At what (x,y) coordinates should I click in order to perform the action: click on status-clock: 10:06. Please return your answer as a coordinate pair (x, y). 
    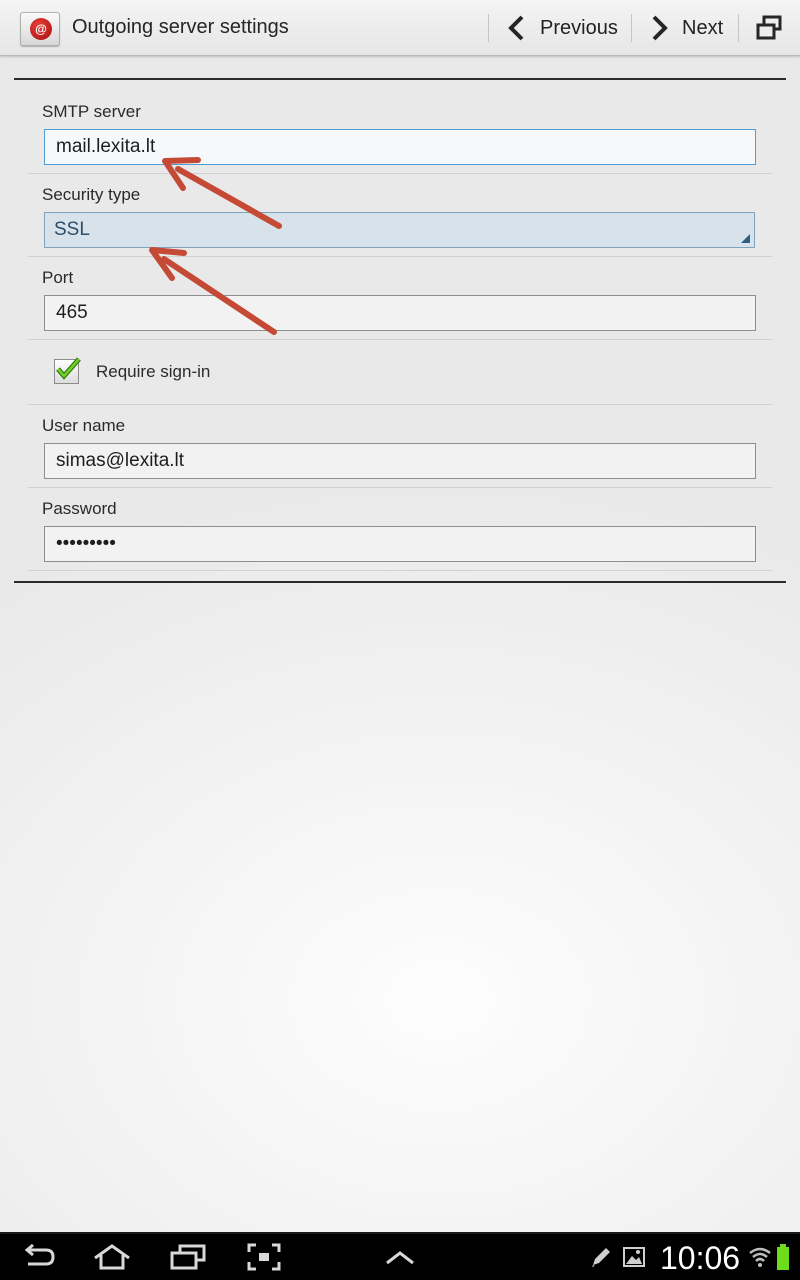
    Looking at the image, I should click on (700, 1258).